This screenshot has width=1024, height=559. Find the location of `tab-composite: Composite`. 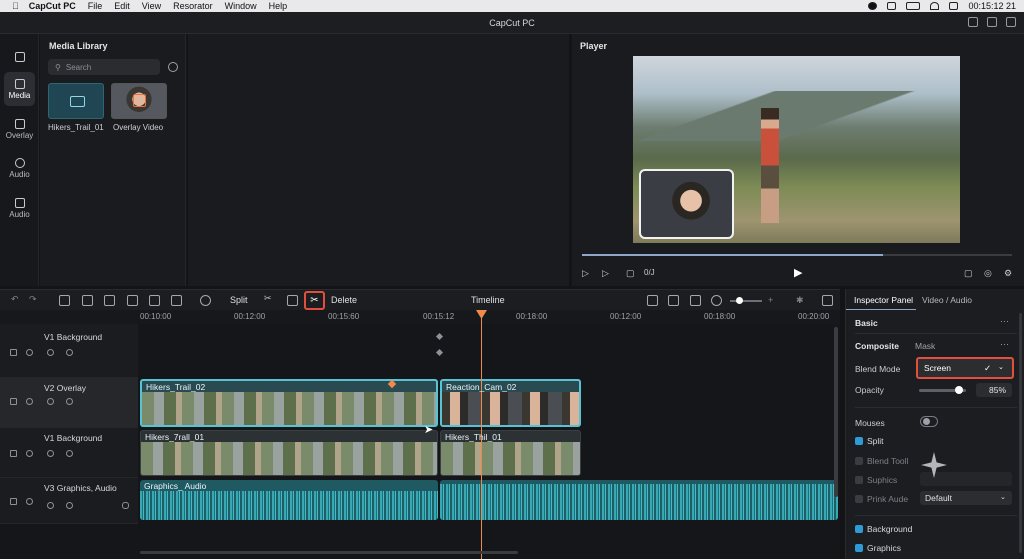

tab-composite: Composite is located at coordinates (877, 346).